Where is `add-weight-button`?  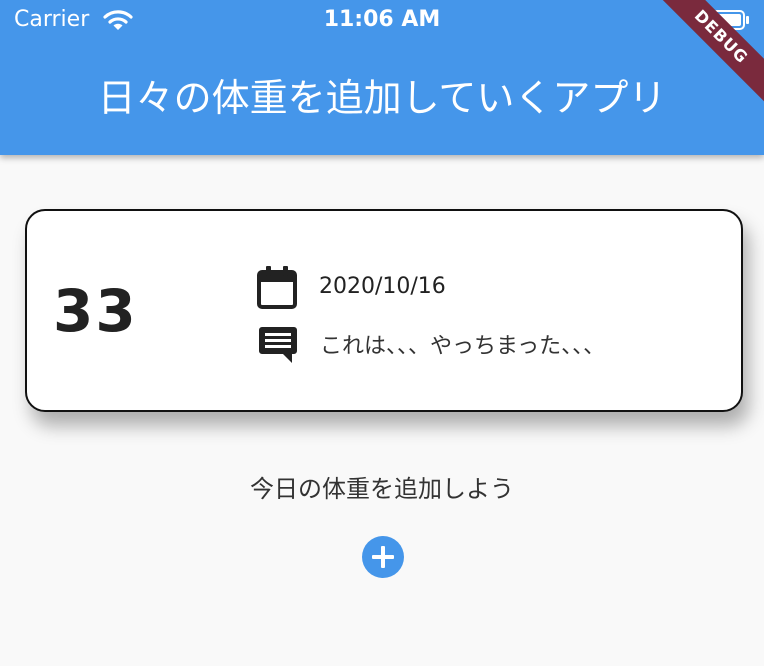 add-weight-button is located at coordinates (383, 557).